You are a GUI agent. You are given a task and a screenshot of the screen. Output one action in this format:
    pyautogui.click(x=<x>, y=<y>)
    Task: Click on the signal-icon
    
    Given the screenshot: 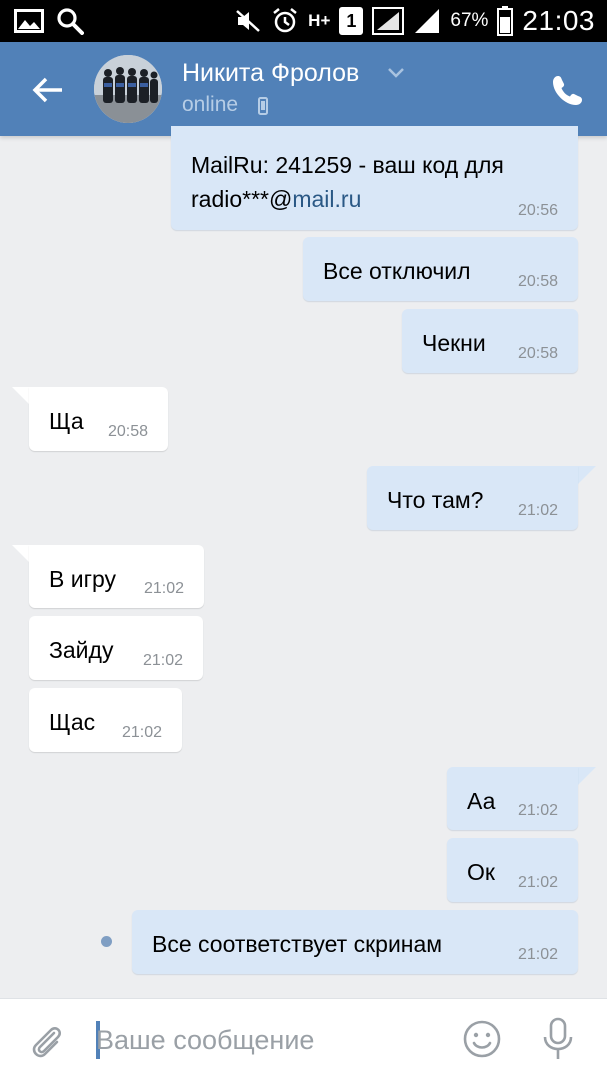 What is the action you would take?
    pyautogui.click(x=388, y=21)
    